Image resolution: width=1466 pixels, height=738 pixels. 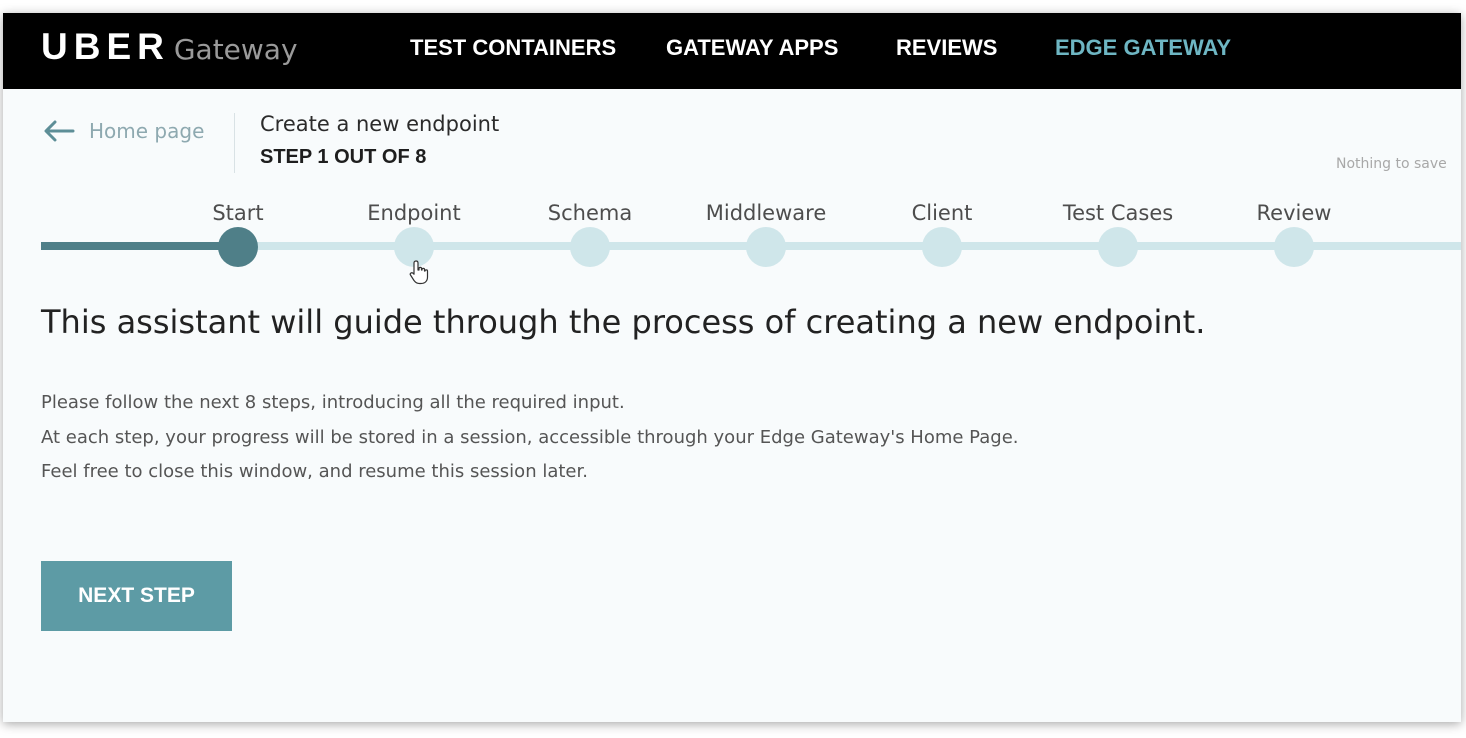 I want to click on nav-reviews: REVIEWS, so click(x=946, y=48).